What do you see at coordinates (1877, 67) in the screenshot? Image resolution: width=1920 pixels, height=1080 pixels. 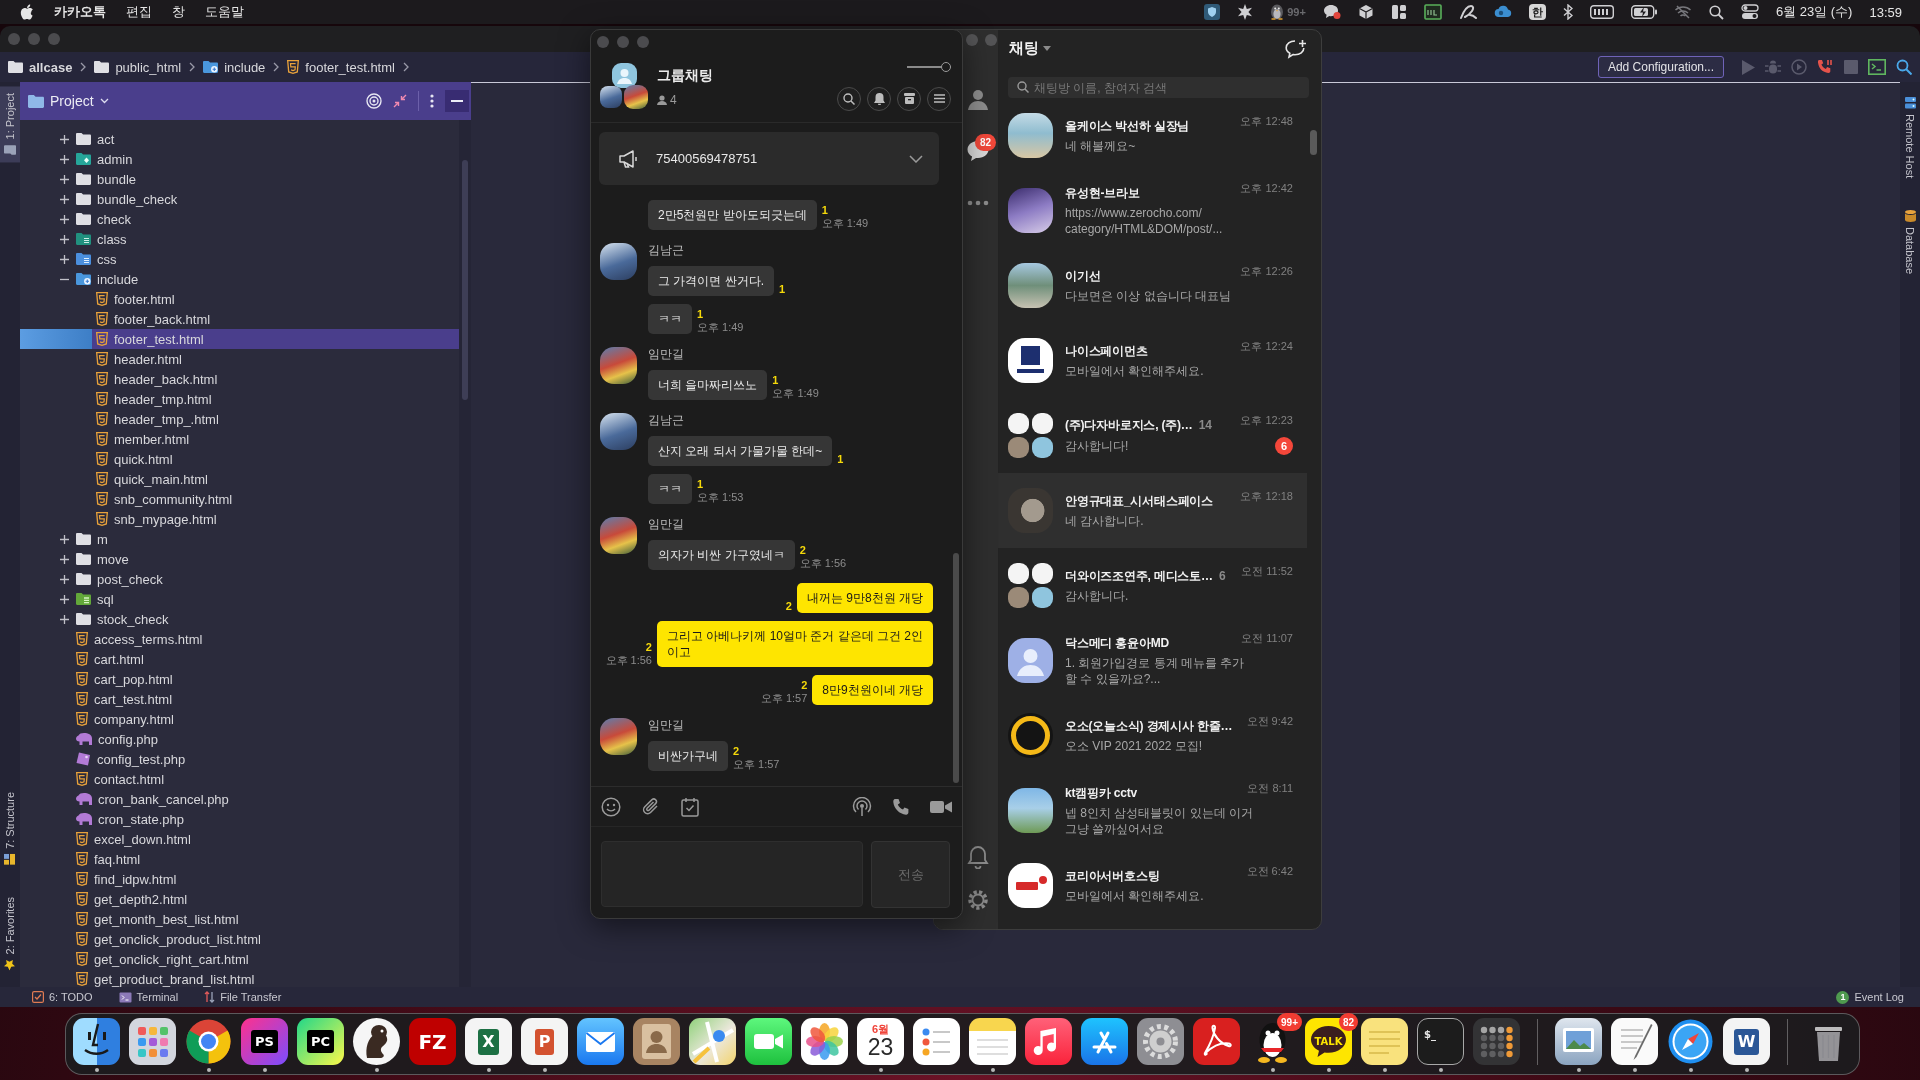 I see `terminal-icon` at bounding box center [1877, 67].